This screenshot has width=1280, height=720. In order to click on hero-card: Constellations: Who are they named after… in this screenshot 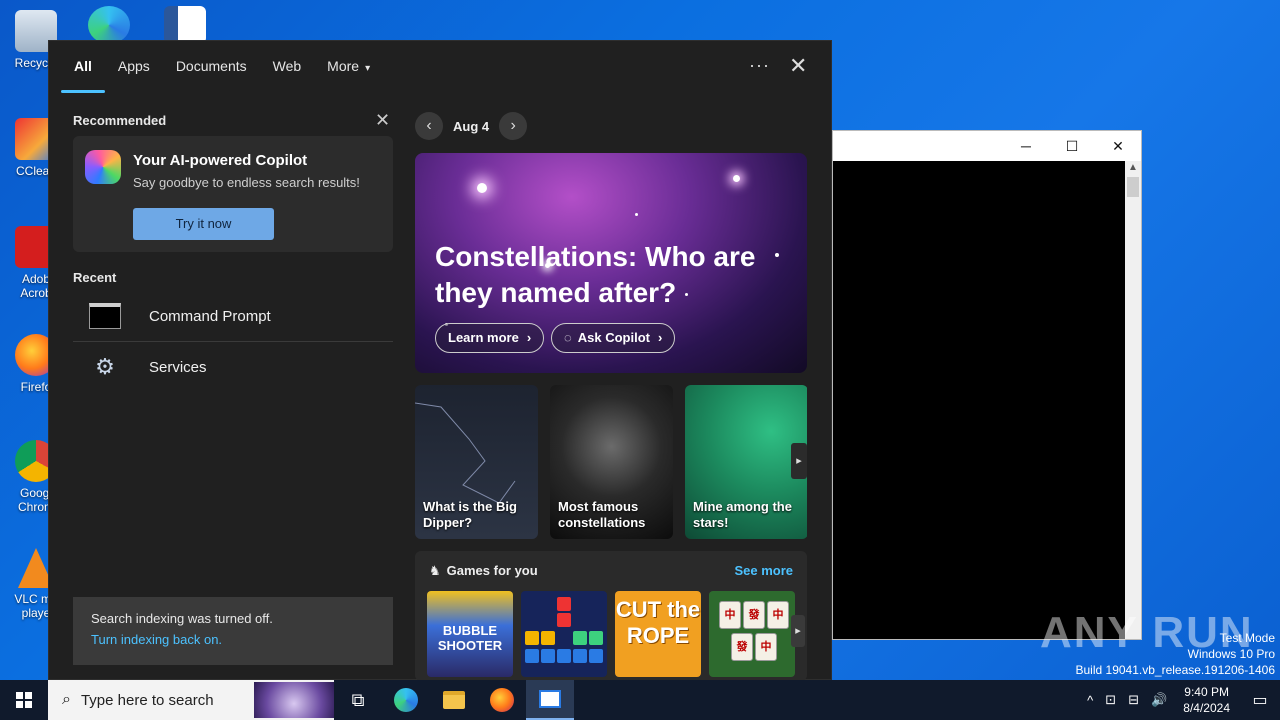, I will do `click(611, 263)`.